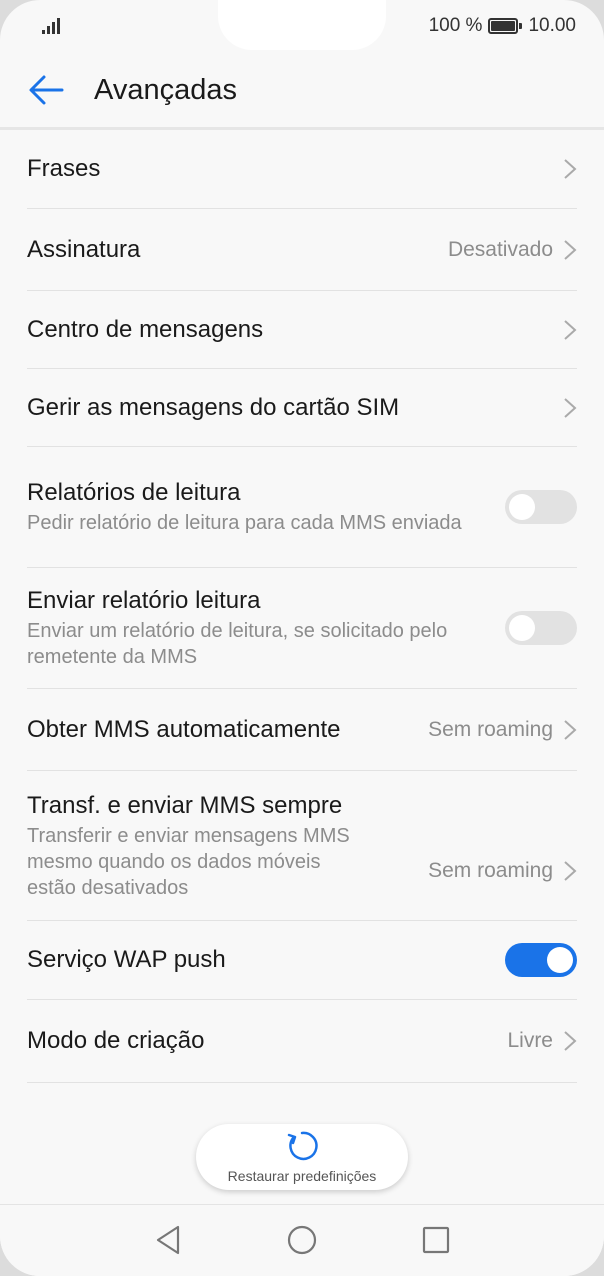 This screenshot has height=1276, width=604. Describe the element at coordinates (530, 1040) in the screenshot. I see `setting-value: Livre` at that location.